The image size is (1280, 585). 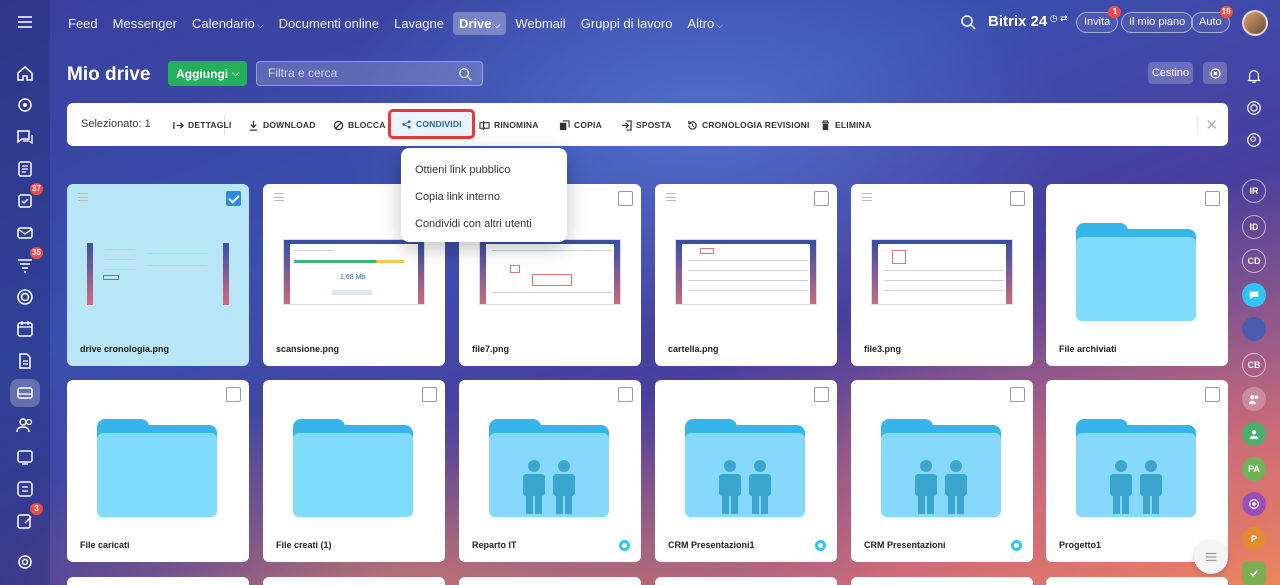 I want to click on feed-icon, so click(x=25, y=105).